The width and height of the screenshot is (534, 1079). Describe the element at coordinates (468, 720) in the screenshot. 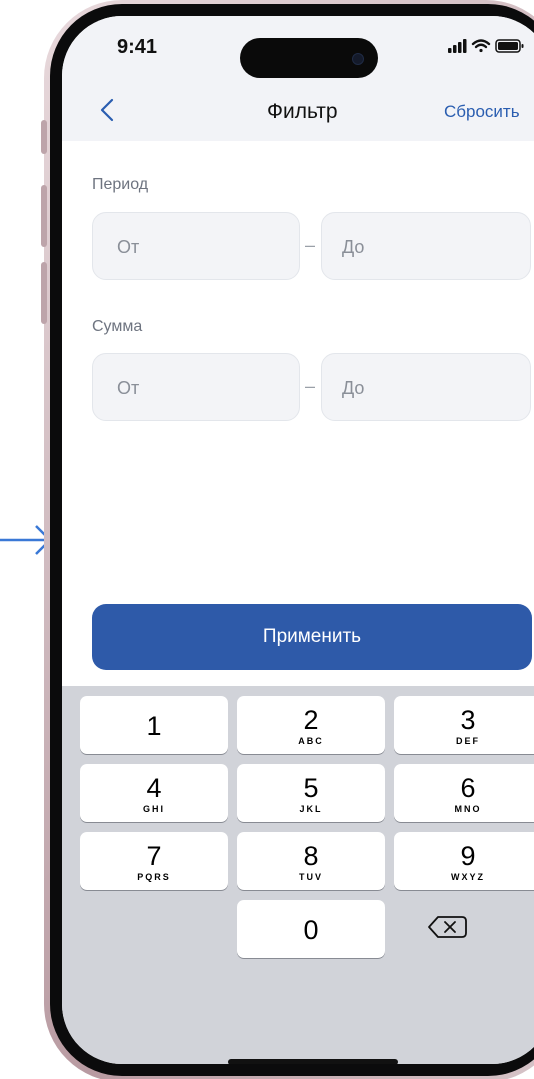

I see `key-digit: 3` at that location.